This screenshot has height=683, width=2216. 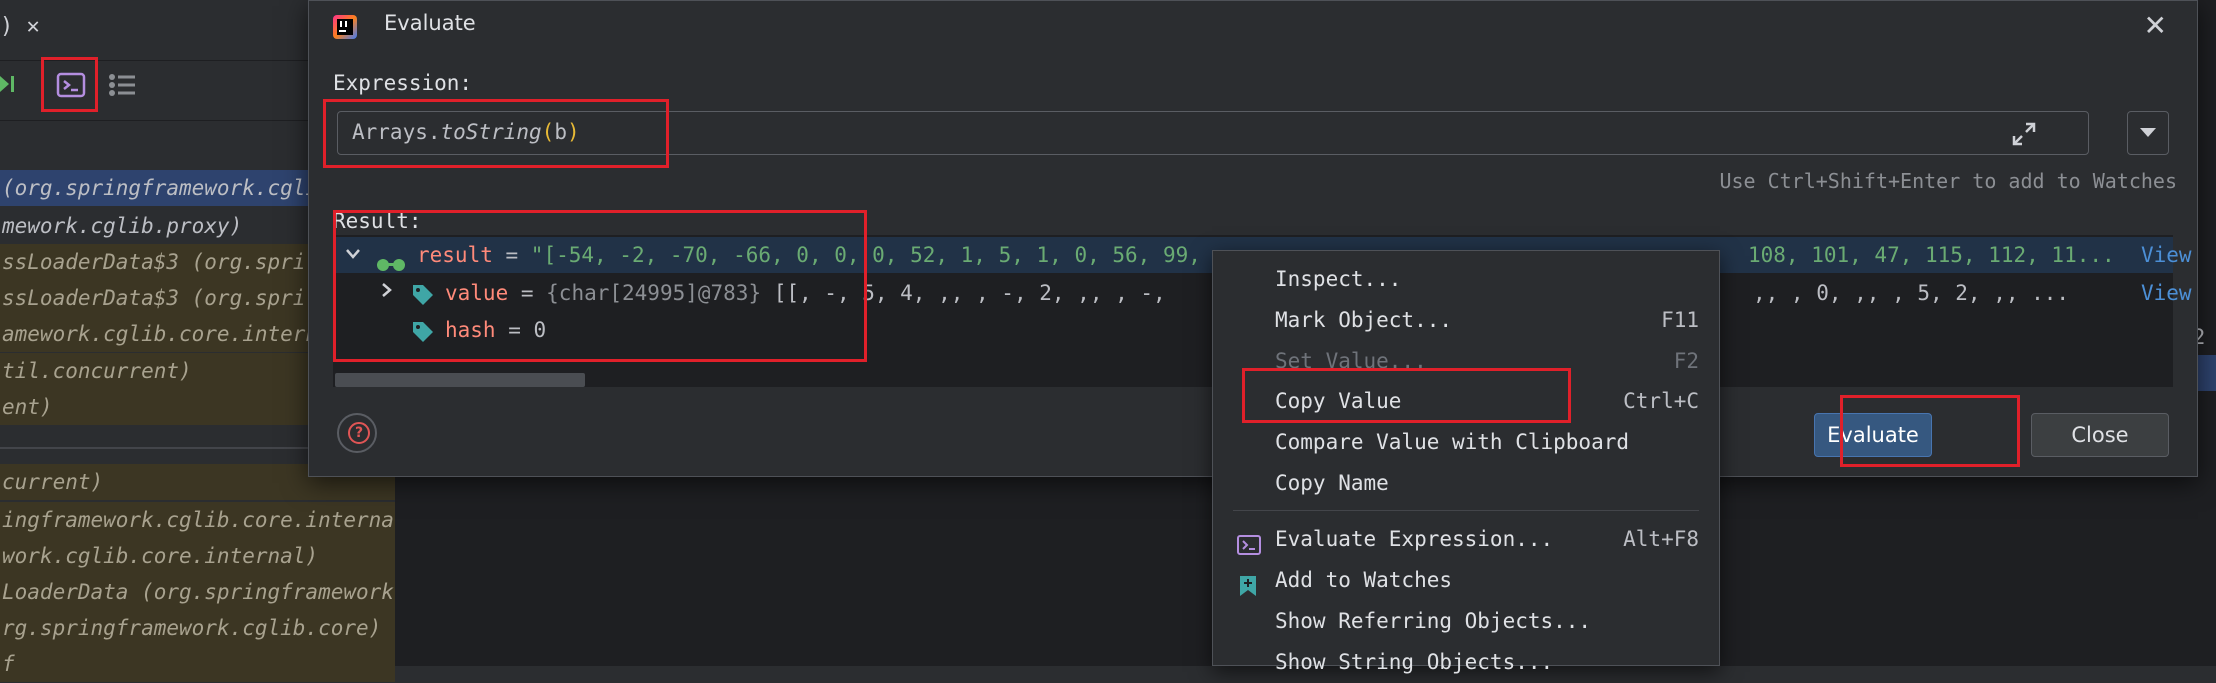 What do you see at coordinates (1466, 539) in the screenshot?
I see `menu-item-evaluate-expression: Evaluate Expression... Alt+F8` at bounding box center [1466, 539].